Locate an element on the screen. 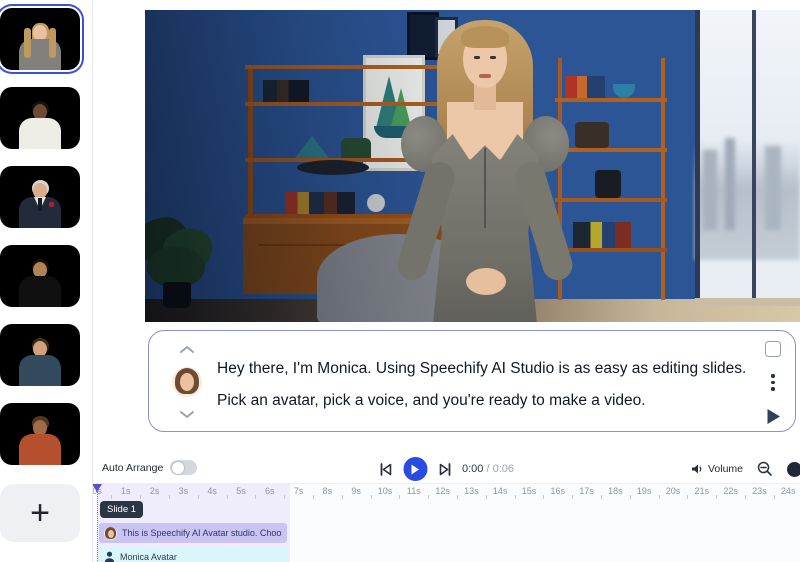 This screenshot has height=562, width=800. more-options-icon is located at coordinates (772, 382).